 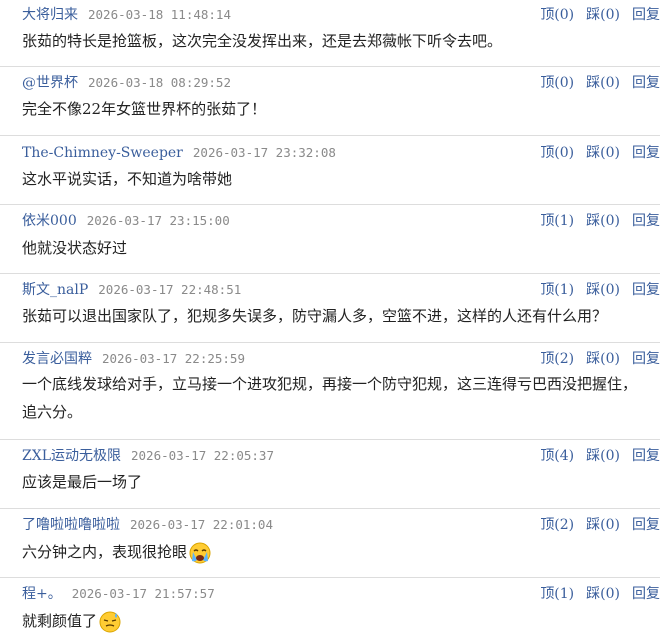 I want to click on comment-timestamp: 2026-03-17 21:57:57, so click(x=143, y=593).